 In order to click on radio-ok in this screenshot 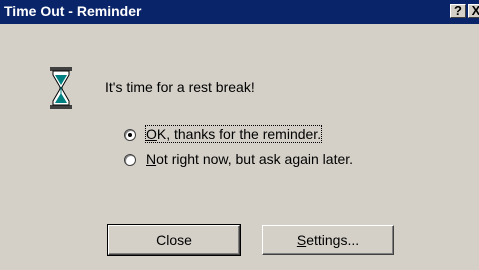, I will do `click(130, 135)`.